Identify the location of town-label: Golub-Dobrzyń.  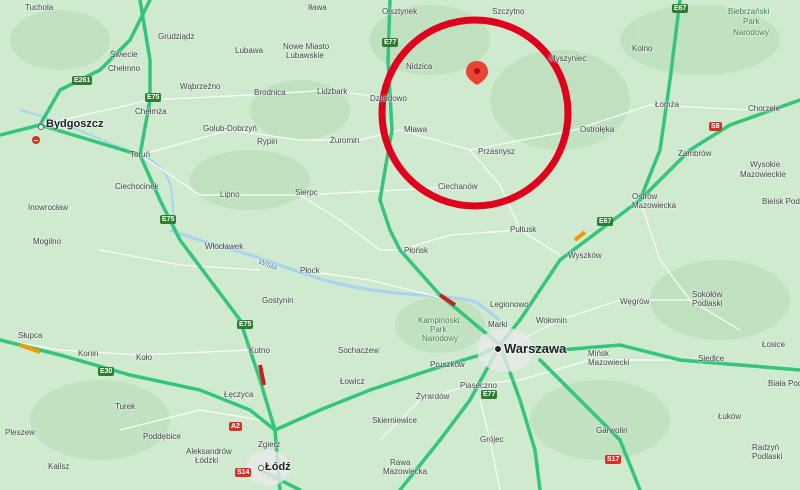
(230, 128).